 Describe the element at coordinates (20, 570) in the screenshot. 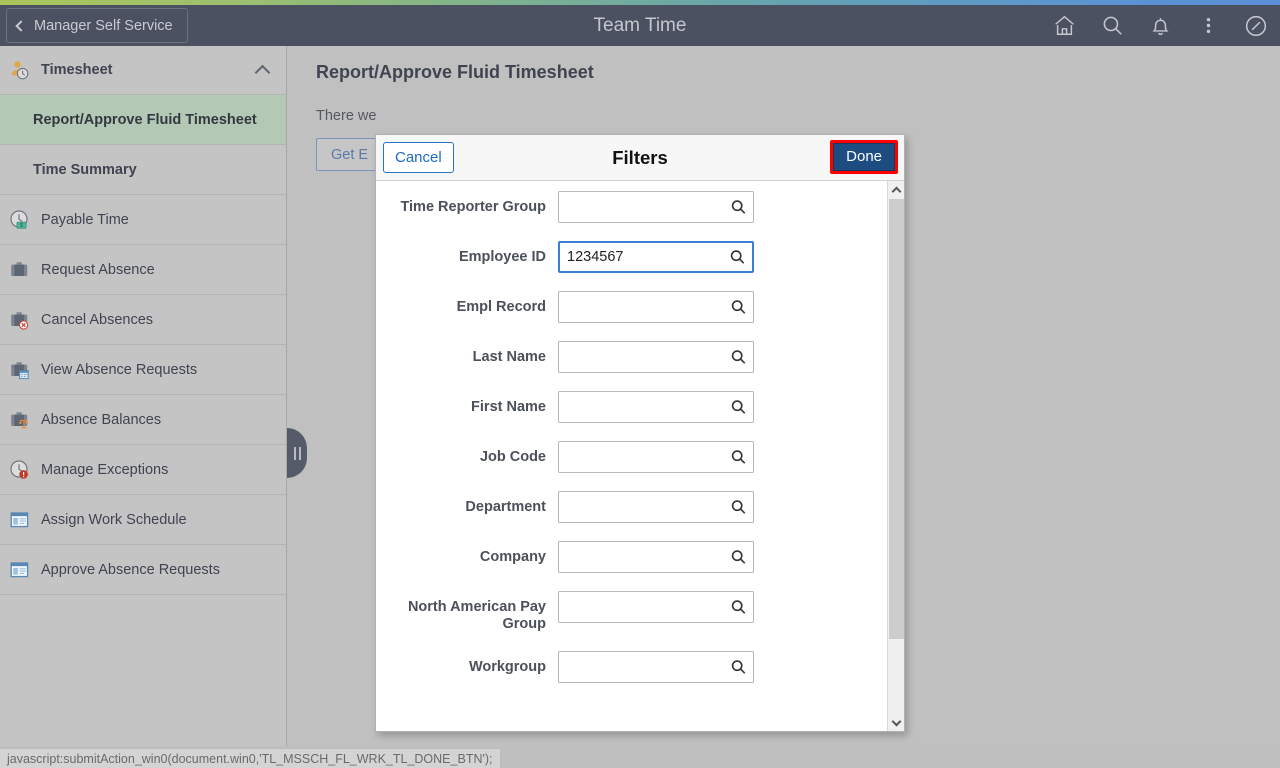

I see `window-icon` at that location.